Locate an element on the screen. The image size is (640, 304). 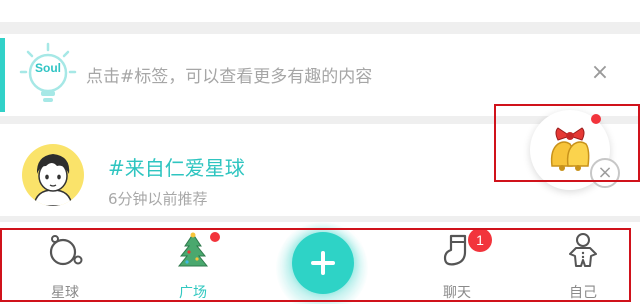
close-icon: × is located at coordinates (600, 74).